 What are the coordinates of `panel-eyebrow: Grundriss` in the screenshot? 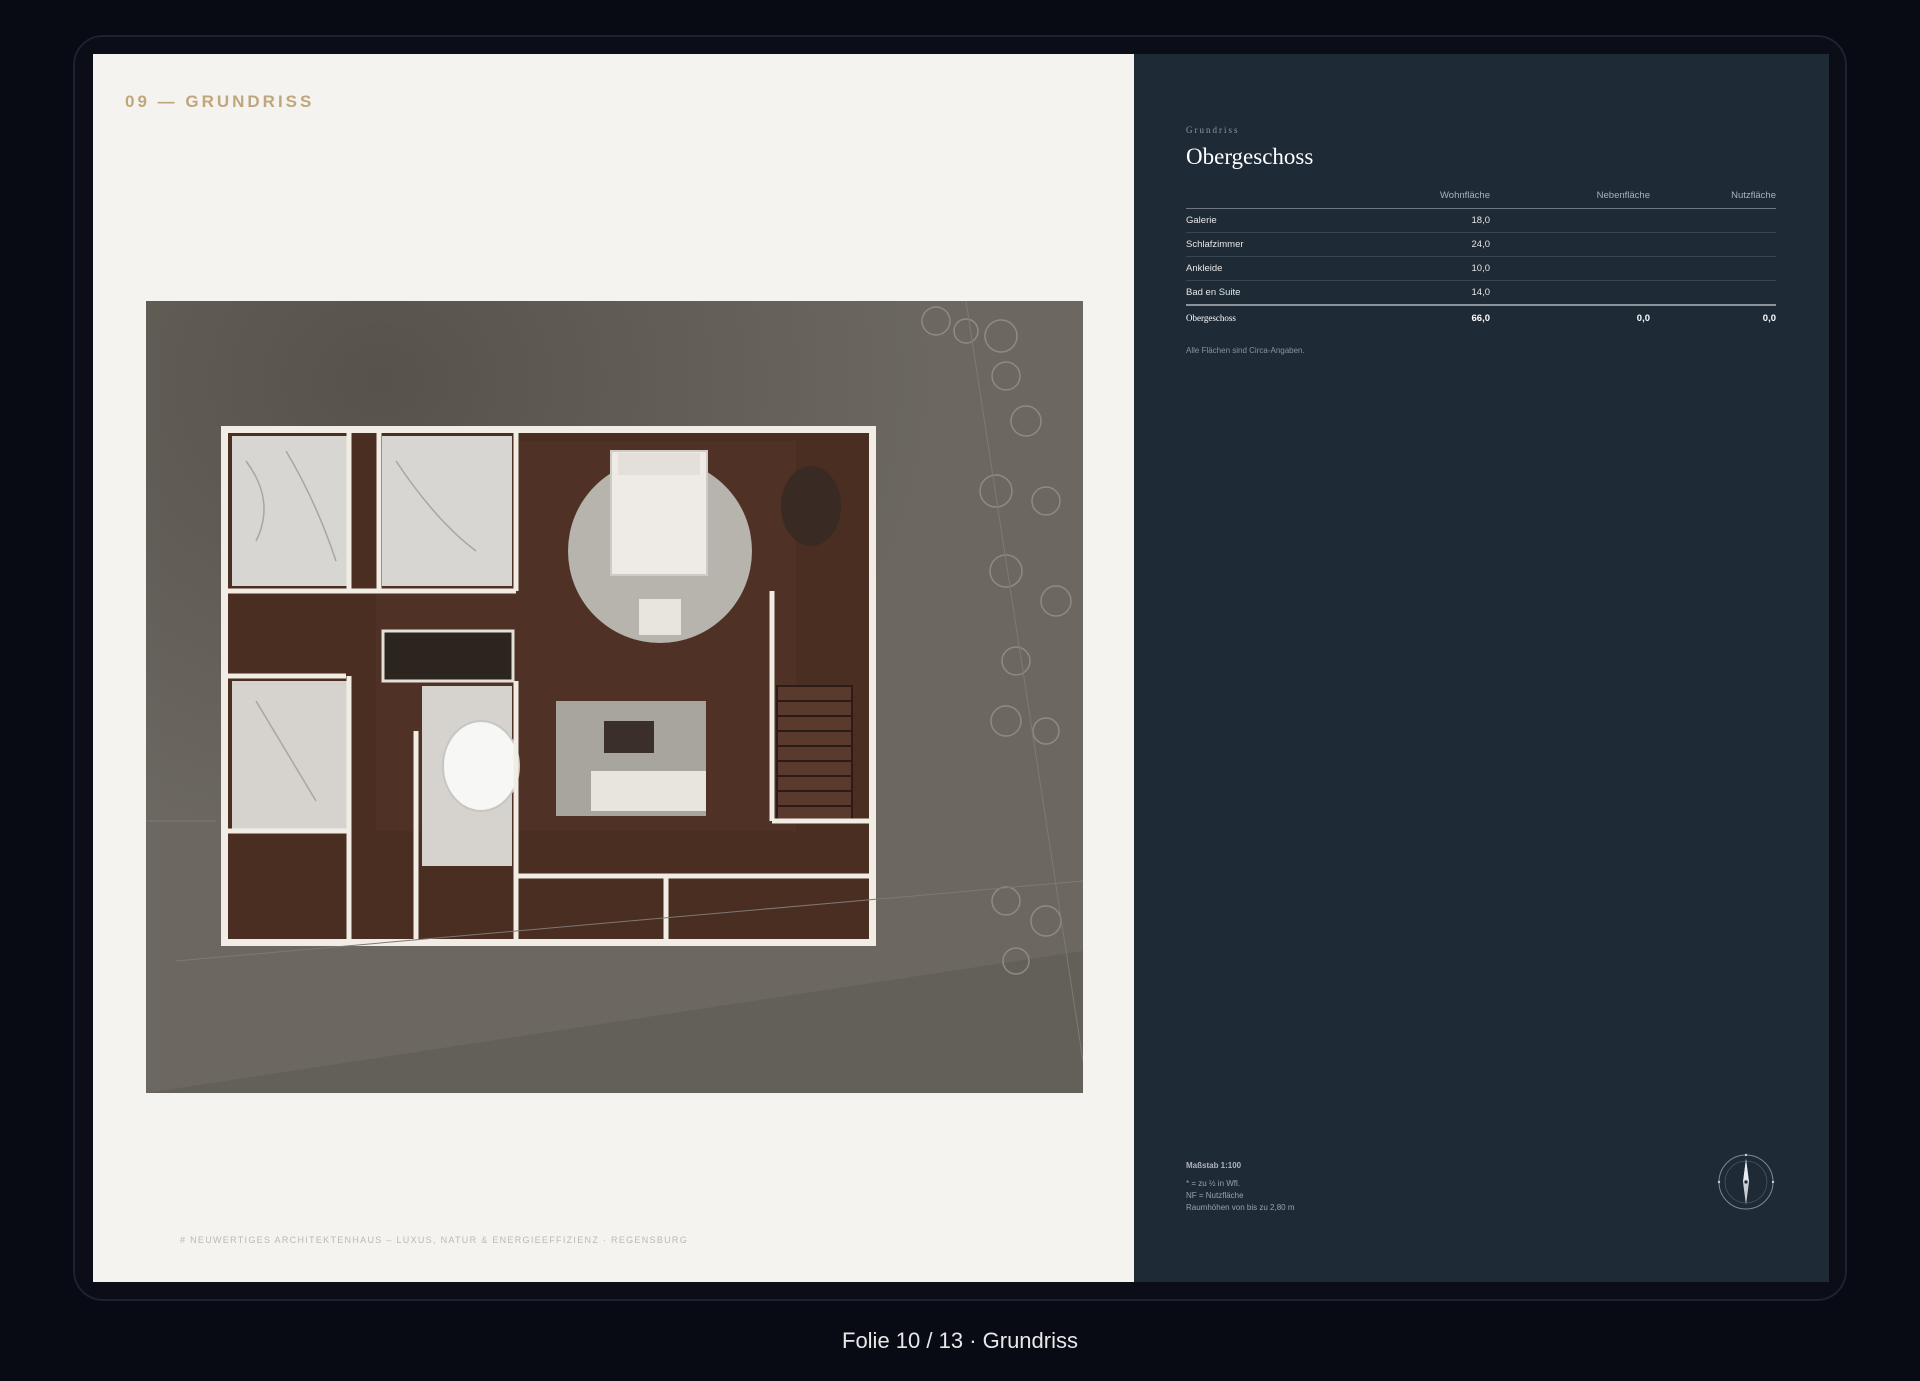 It's located at (1213, 130).